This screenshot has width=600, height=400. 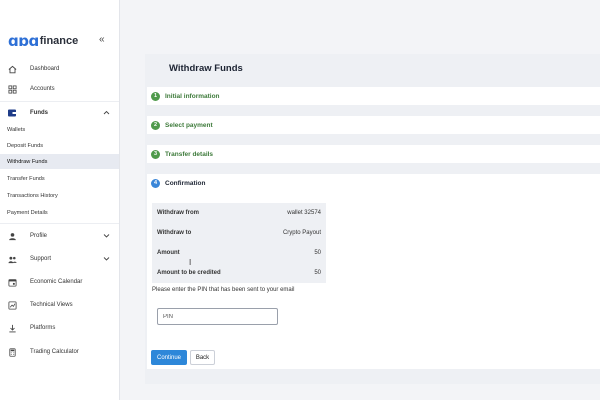 What do you see at coordinates (239, 253) in the screenshot?
I see `summary-row: Amount 50` at bounding box center [239, 253].